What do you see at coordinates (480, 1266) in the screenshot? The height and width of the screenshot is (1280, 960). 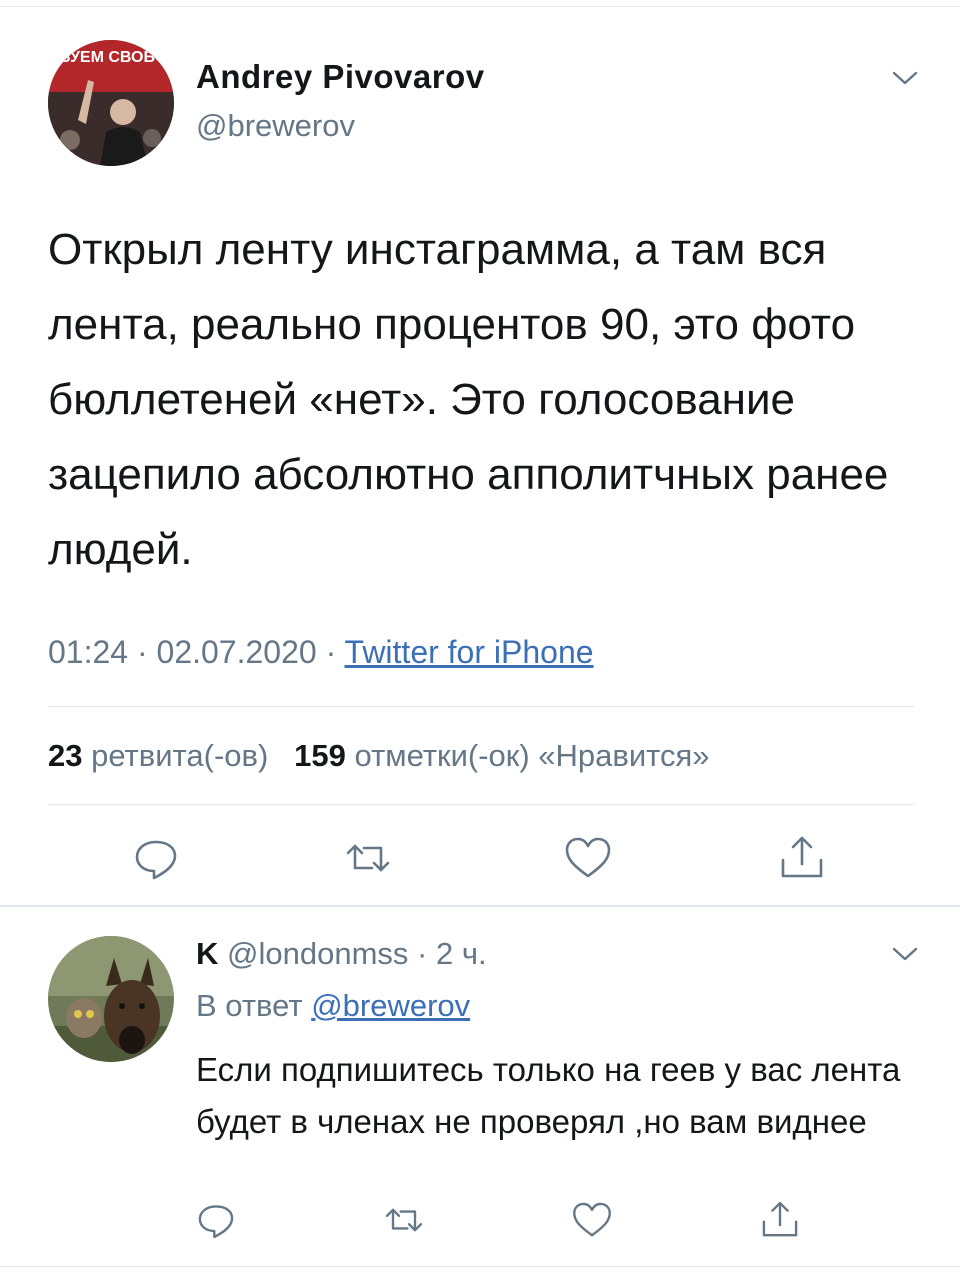 I see `bottom-divider` at bounding box center [480, 1266].